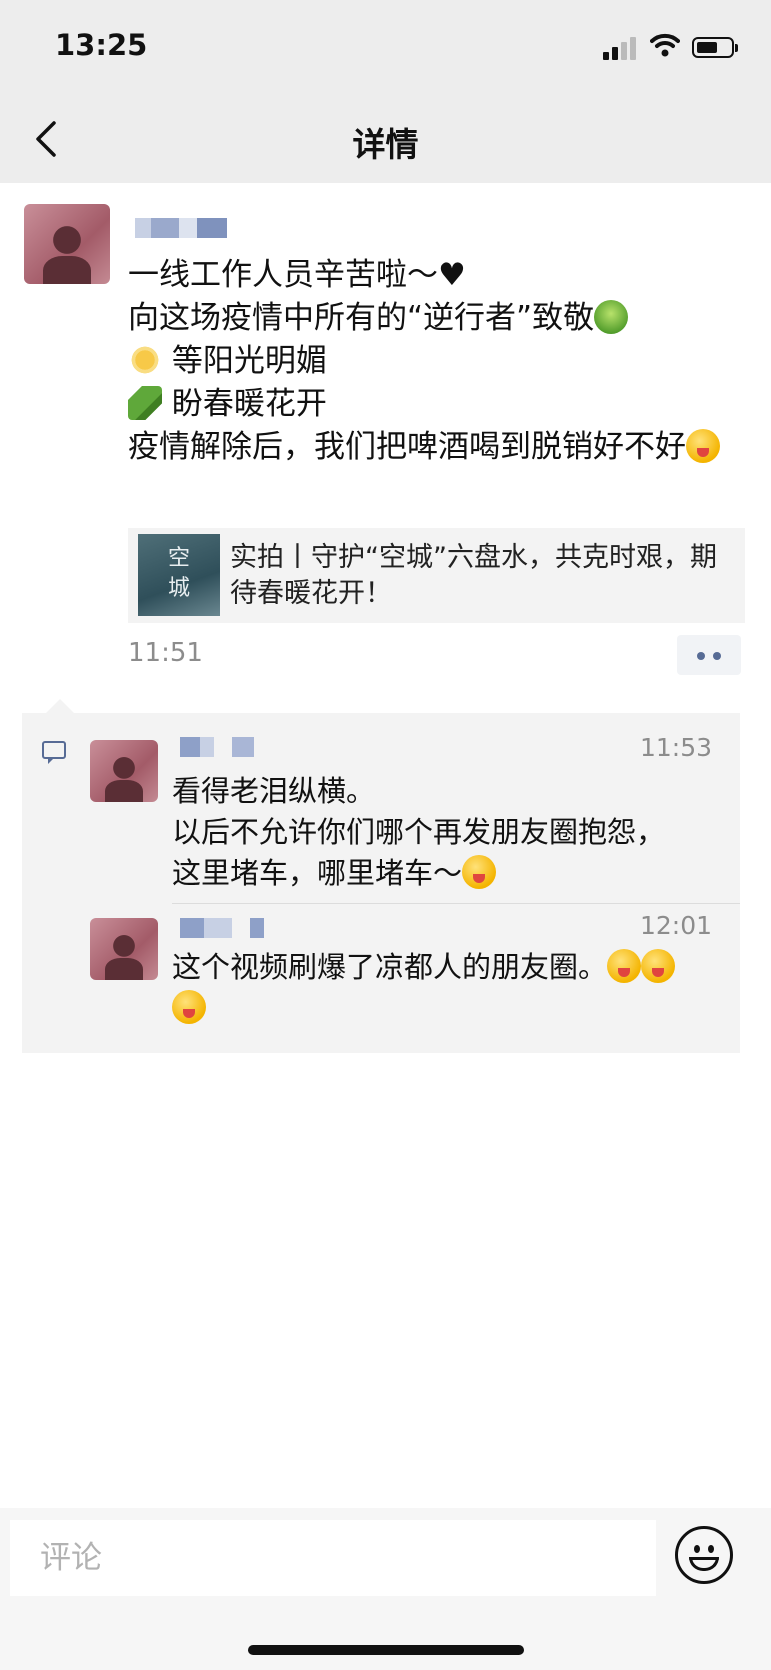  Describe the element at coordinates (419, 832) in the screenshot. I see `comment-line: 以后不允许你们哪个再发朋友圈抱怨，` at that location.